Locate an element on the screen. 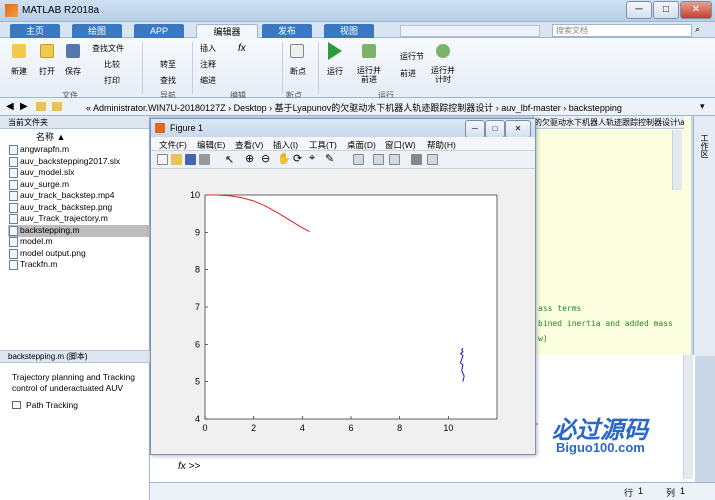  new-button: 新建 is located at coordinates (19, 71).